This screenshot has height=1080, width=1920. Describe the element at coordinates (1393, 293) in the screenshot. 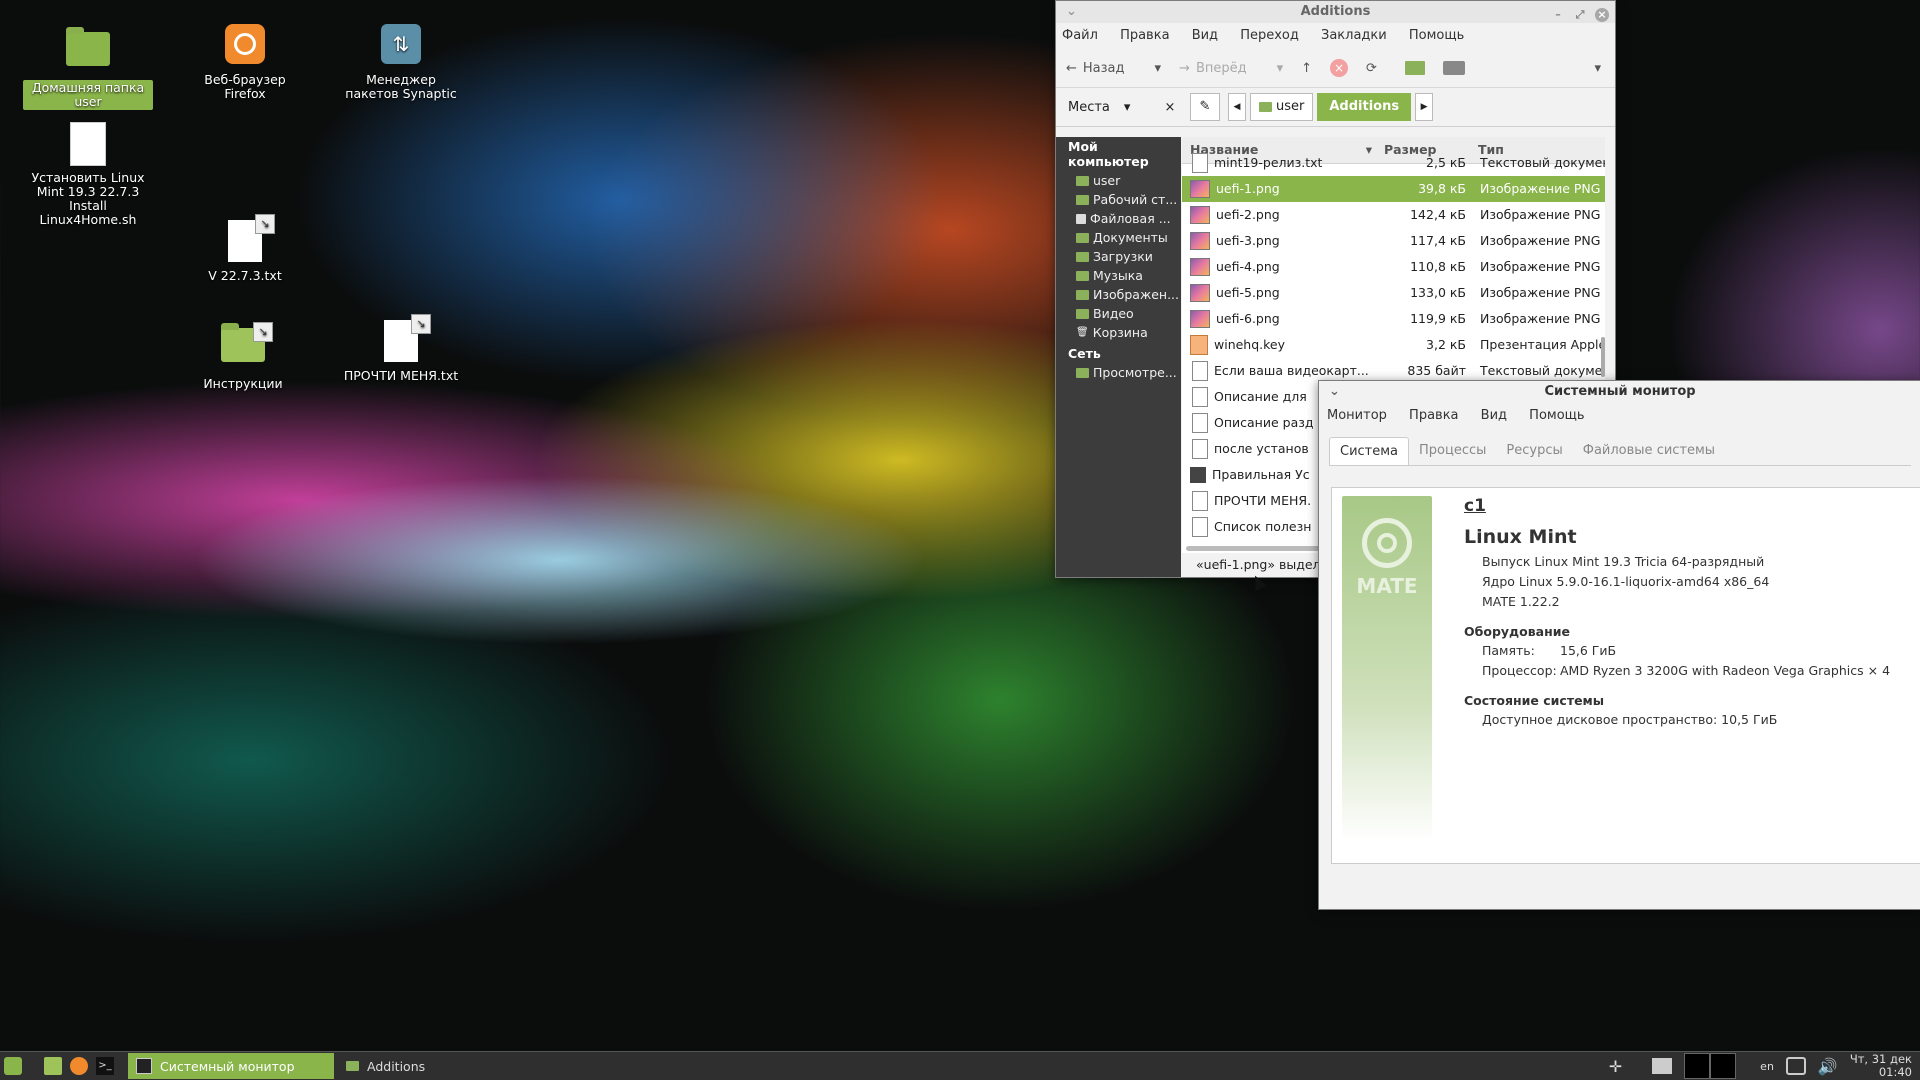

I see `file-row: uefi-5.png 133,0 кБ Изображение PNG` at that location.